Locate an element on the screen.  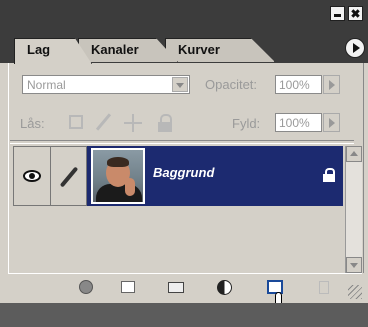
fill-label: Fyld: is located at coordinates (246, 123).